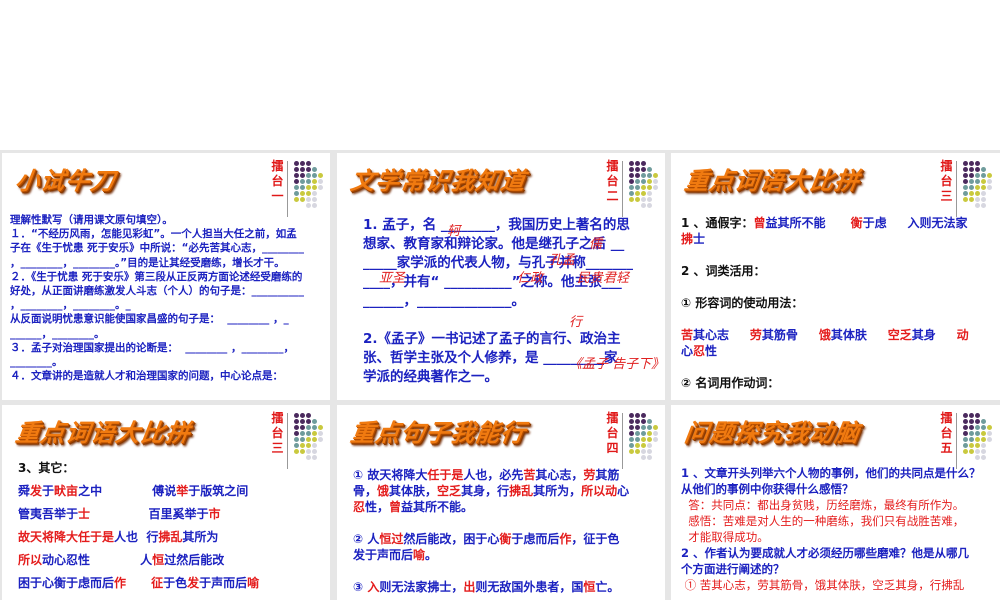 The image size is (1000, 600). Describe the element at coordinates (469, 587) in the screenshot. I see `highlight-text: 出` at that location.